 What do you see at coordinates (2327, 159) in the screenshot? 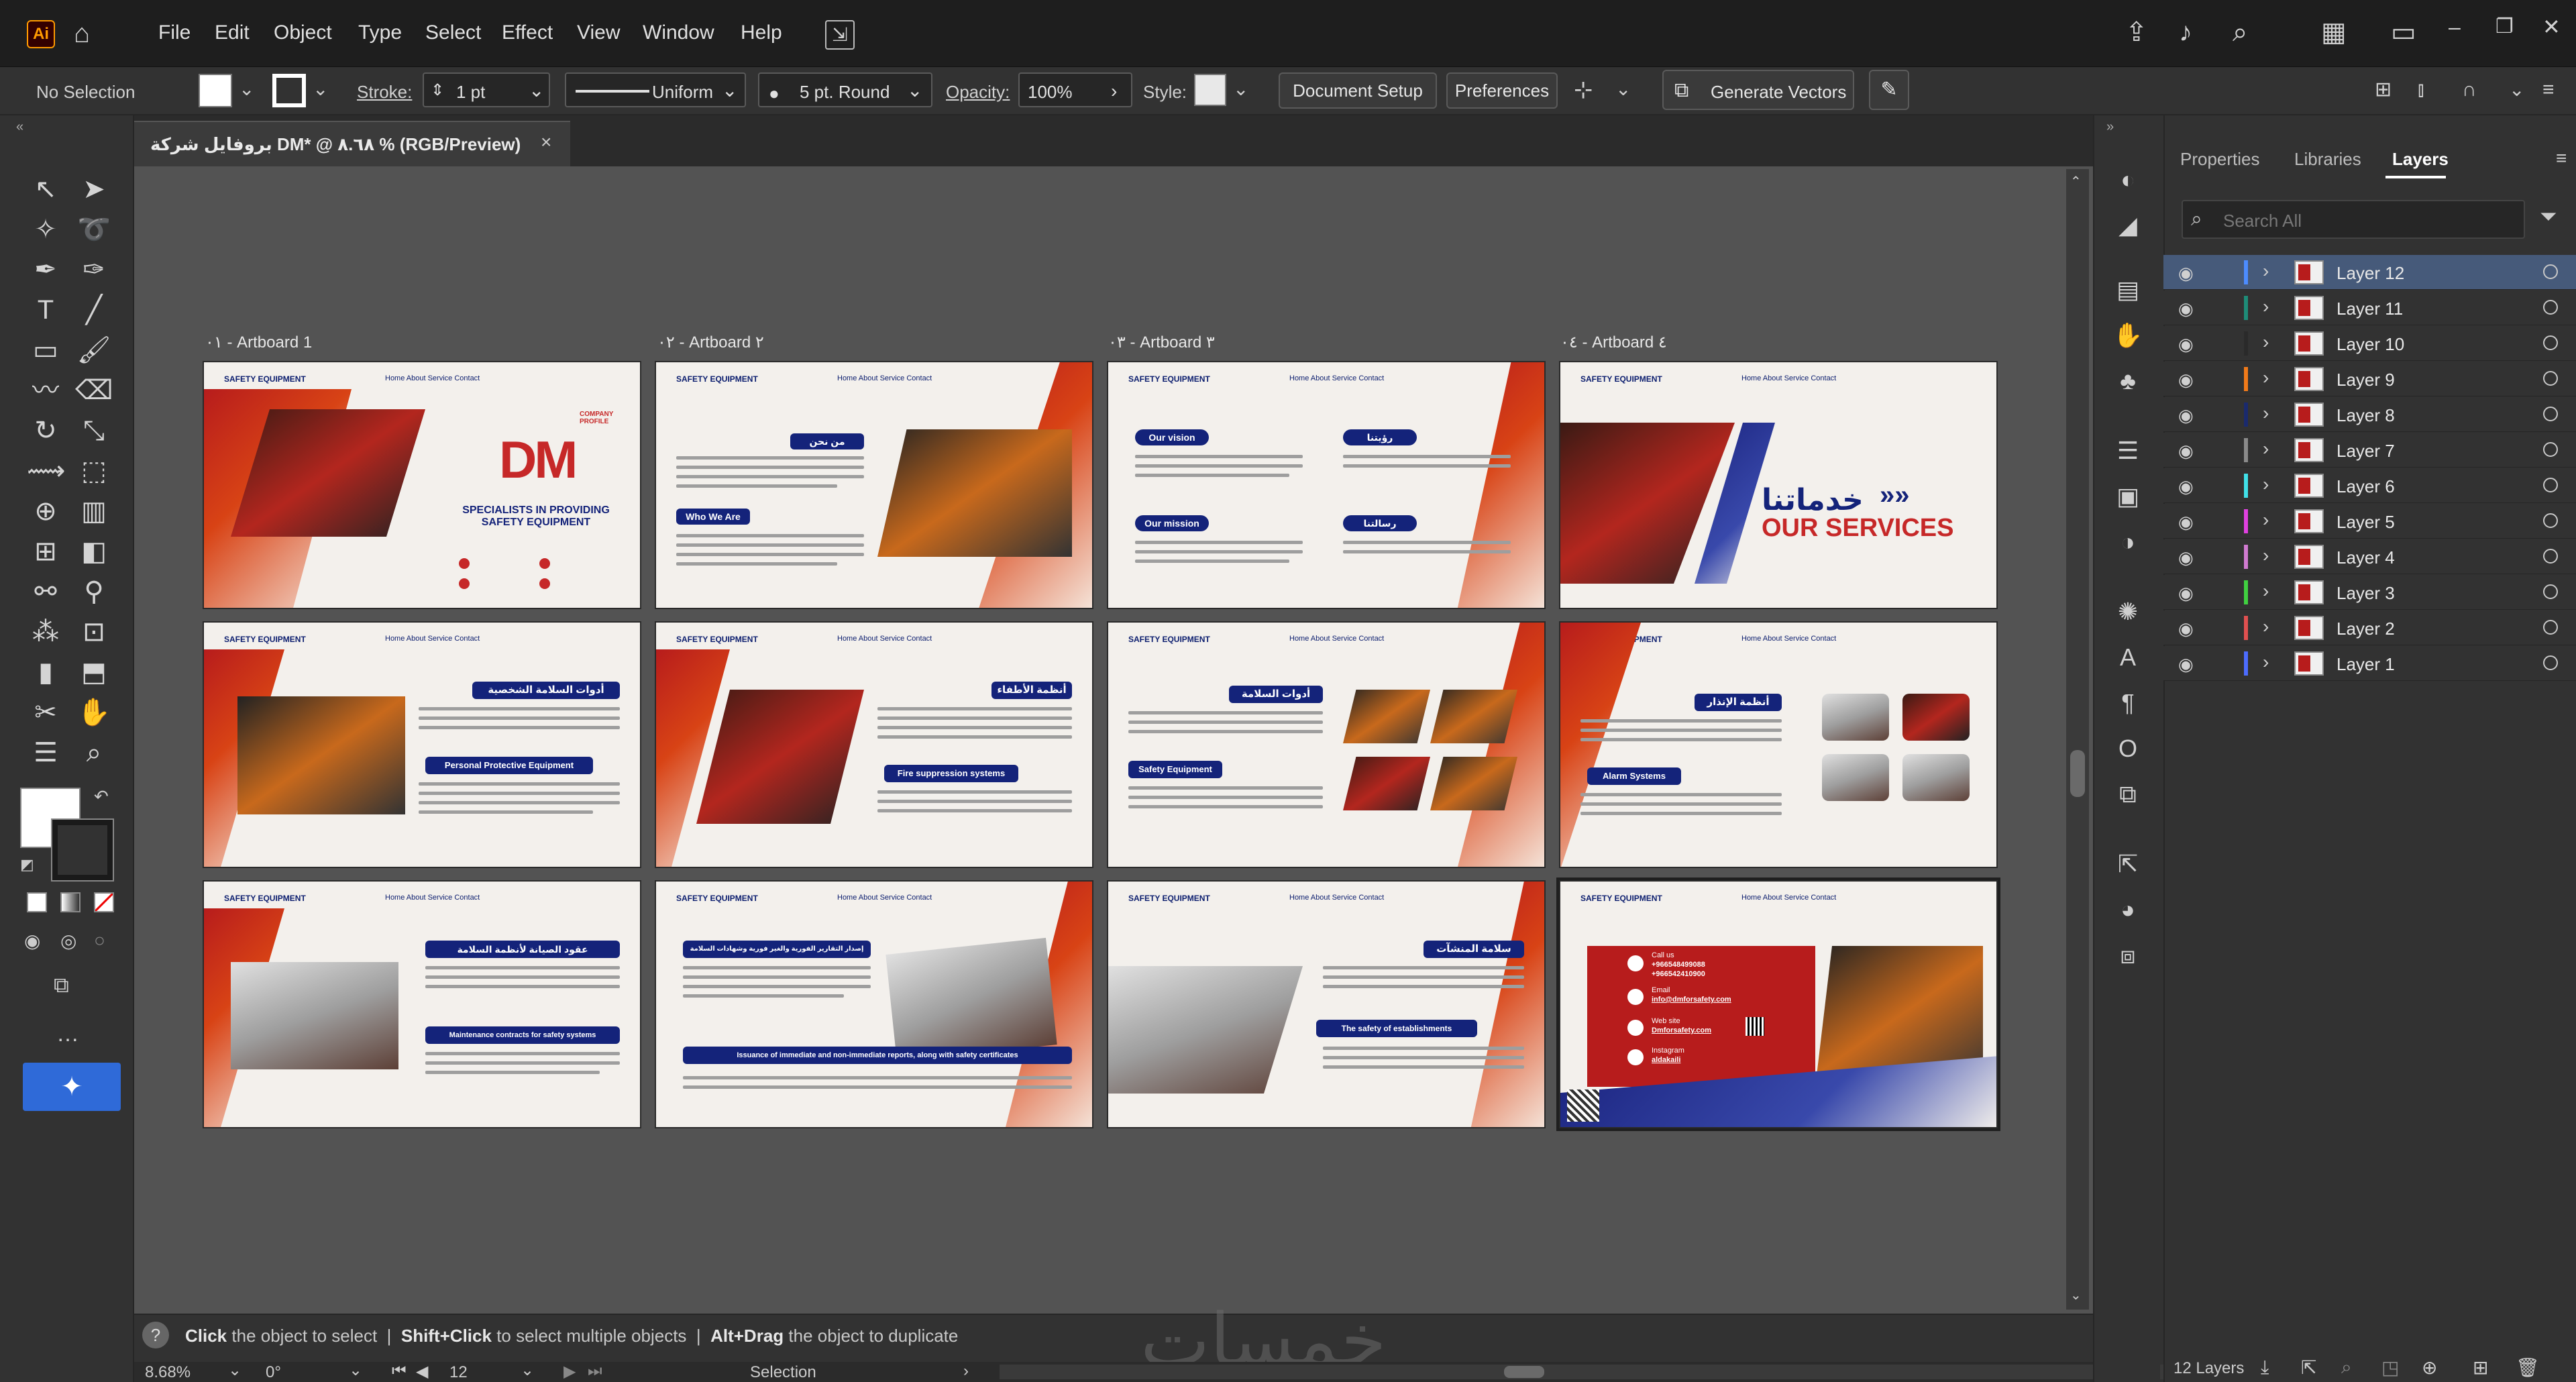
I see `tab-libraries: Libraries` at bounding box center [2327, 159].